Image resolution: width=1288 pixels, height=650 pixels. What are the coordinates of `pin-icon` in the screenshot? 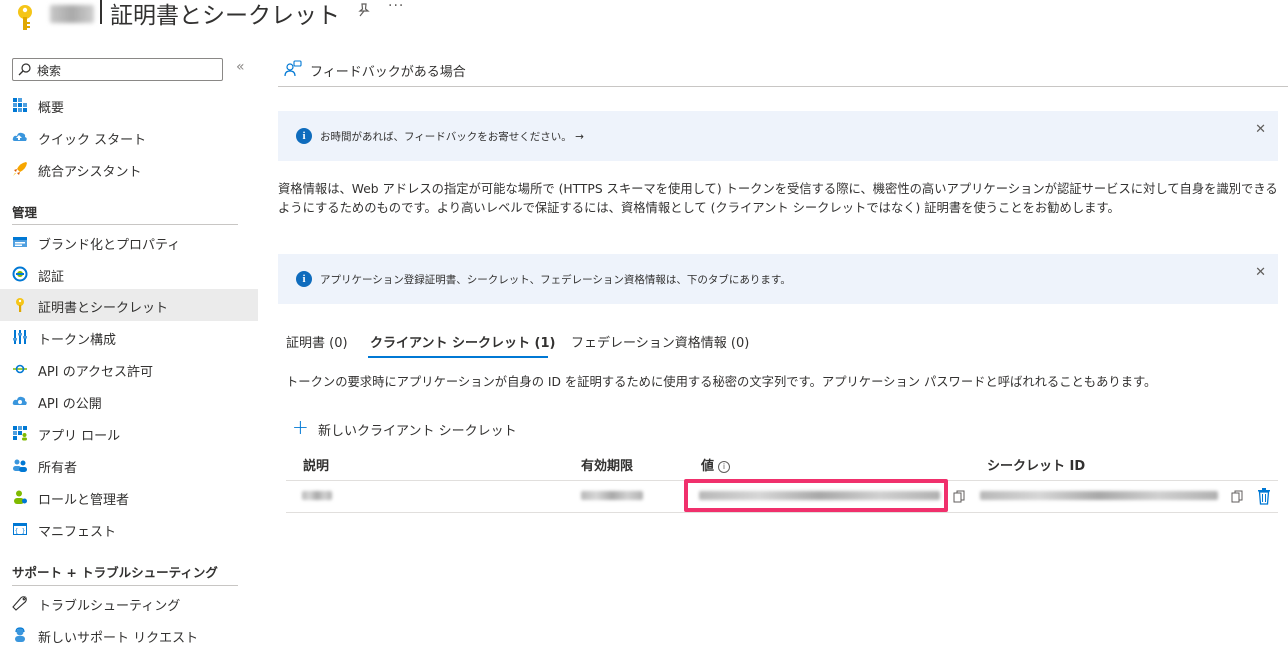 It's located at (364, 10).